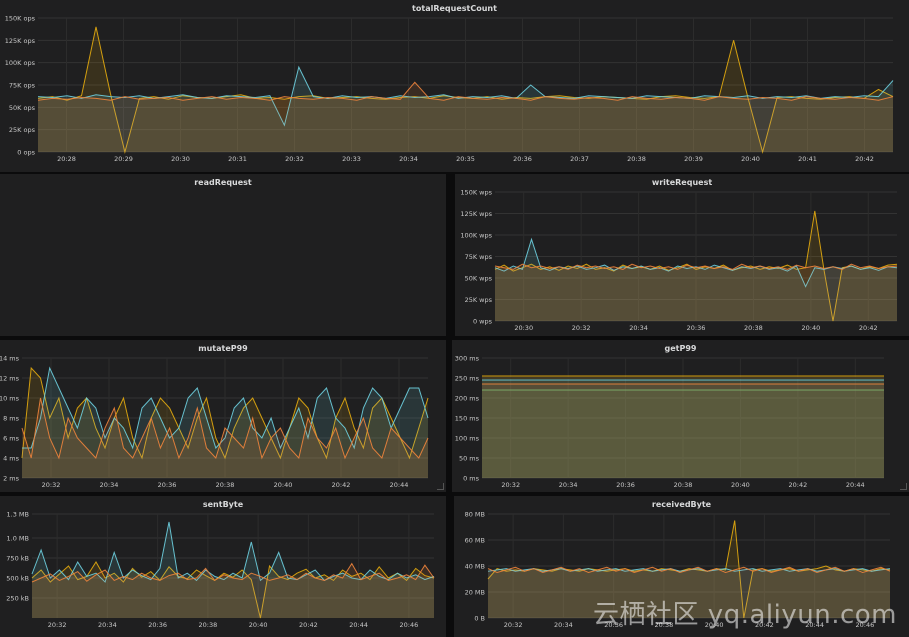  Describe the element at coordinates (10, 359) in the screenshot. I see `y-tick-label: 14 ms` at that location.